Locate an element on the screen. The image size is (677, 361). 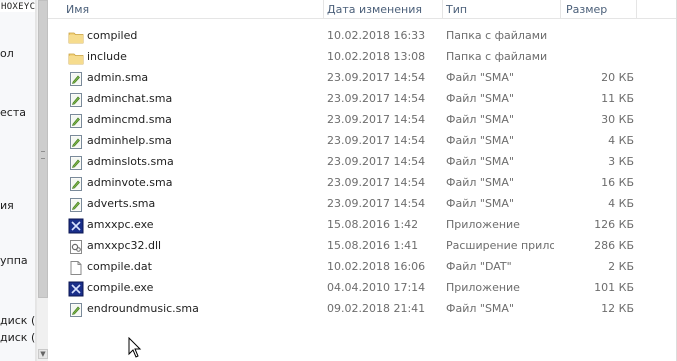
nav-item: ол is located at coordinates (7, 53).